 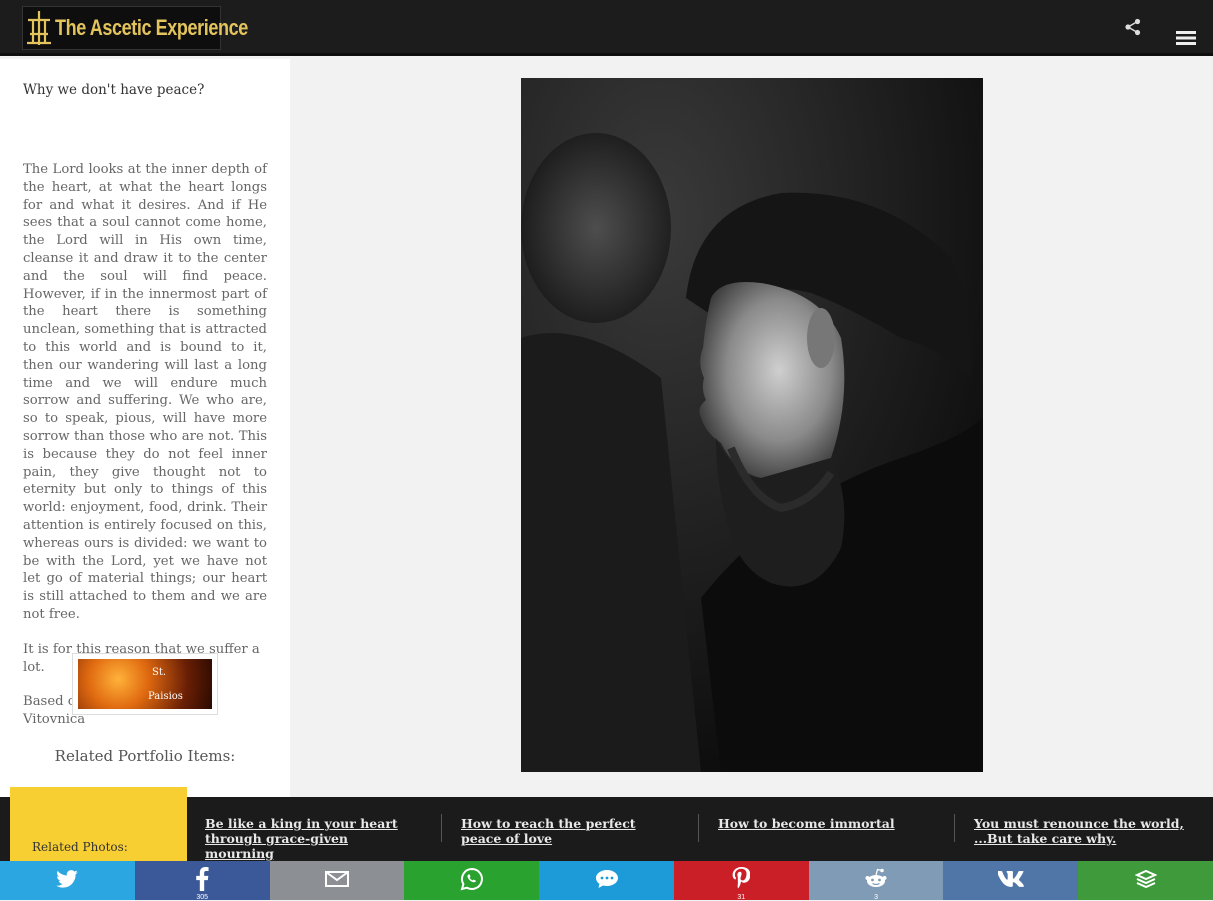 I want to click on menu-icon, so click(x=1186, y=40).